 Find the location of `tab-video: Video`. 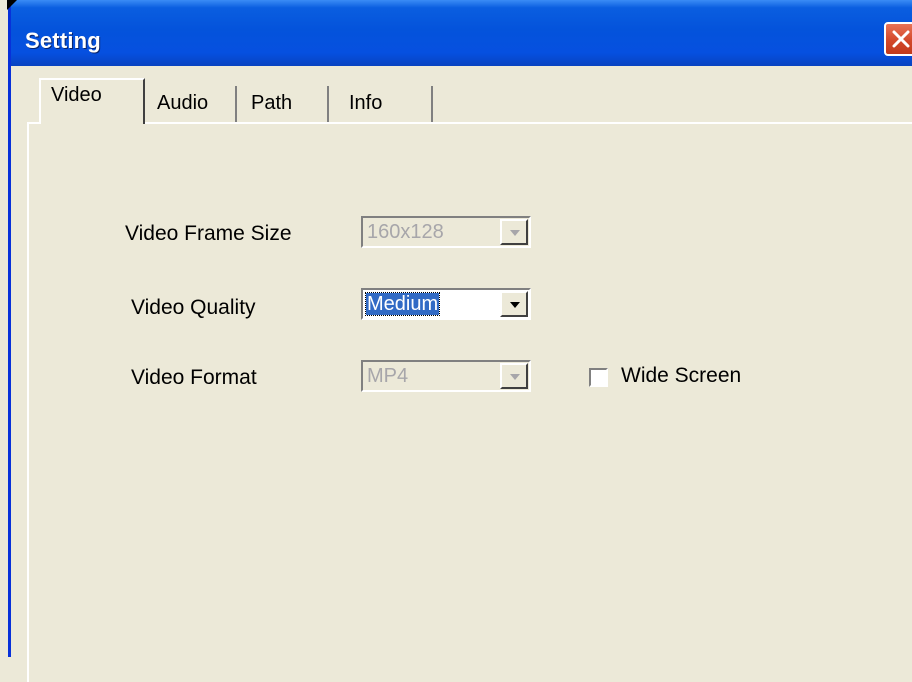

tab-video: Video is located at coordinates (92, 101).